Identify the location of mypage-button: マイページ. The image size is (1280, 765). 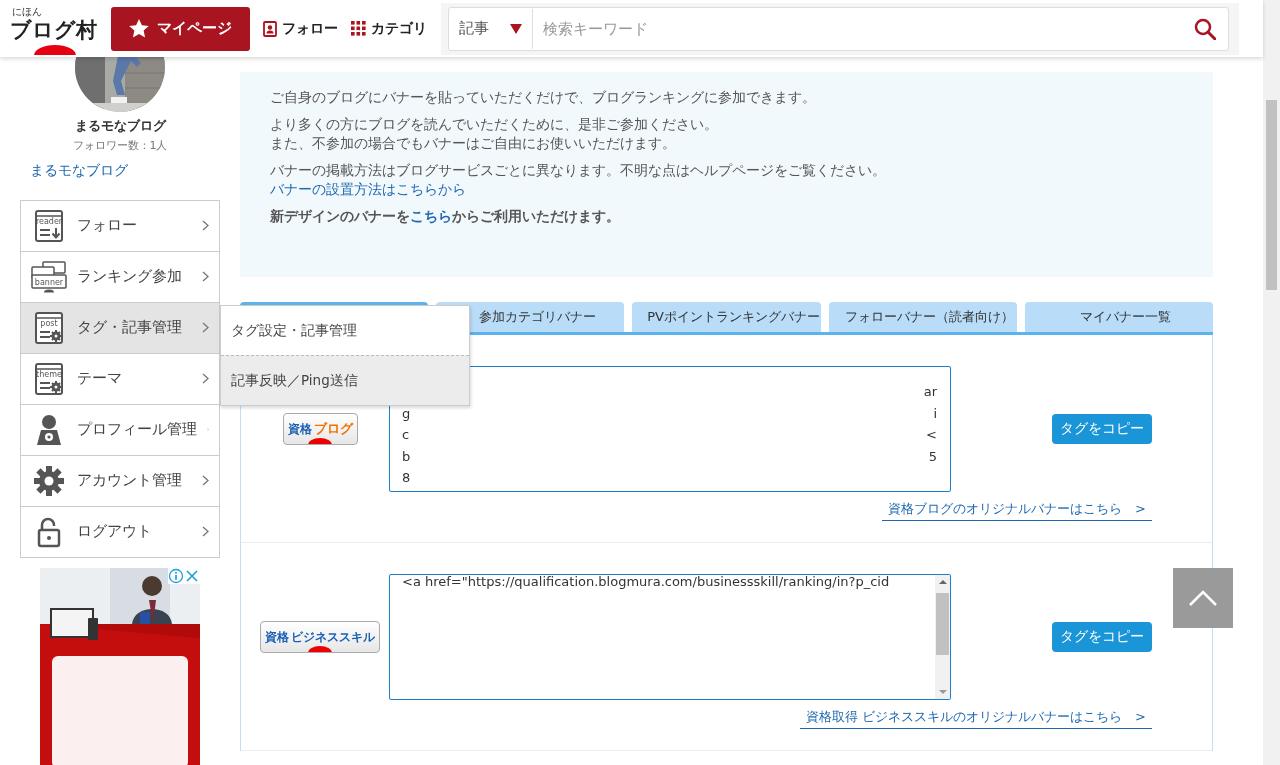
(180, 28).